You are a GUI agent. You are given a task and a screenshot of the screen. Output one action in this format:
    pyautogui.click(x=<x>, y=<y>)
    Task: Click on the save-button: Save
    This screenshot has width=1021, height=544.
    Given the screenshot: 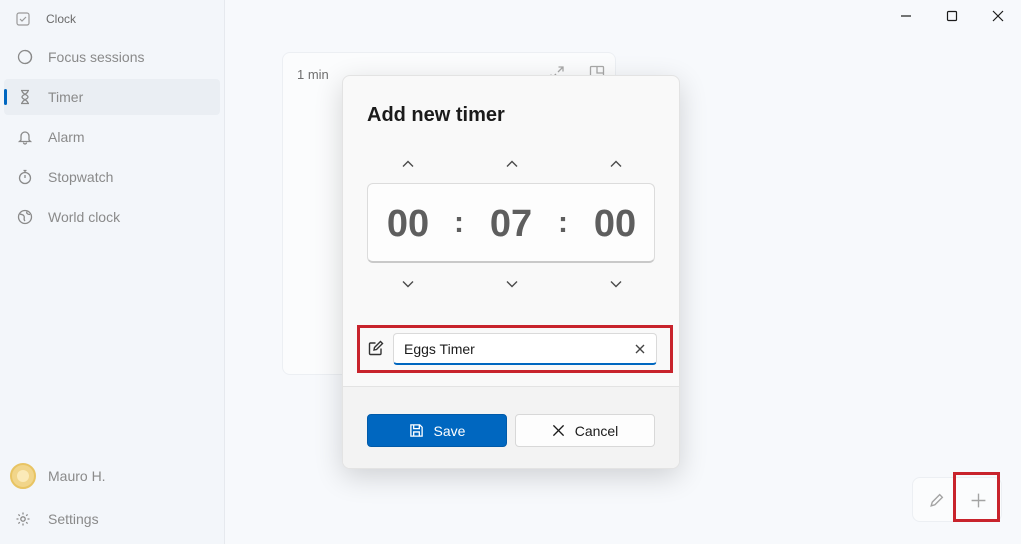 What is the action you would take?
    pyautogui.click(x=437, y=430)
    